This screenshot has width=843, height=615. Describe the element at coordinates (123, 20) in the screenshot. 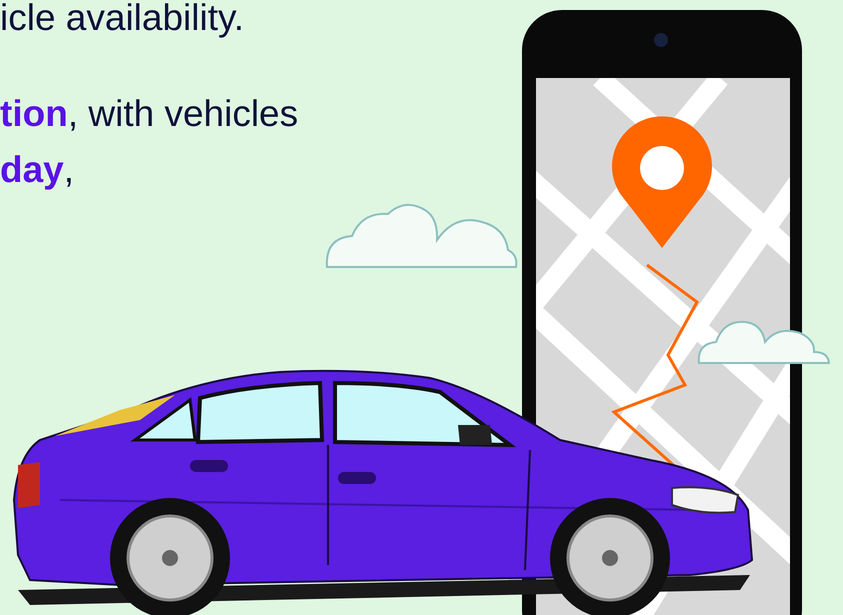

I see `paragraph-line: icle availability.` at that location.